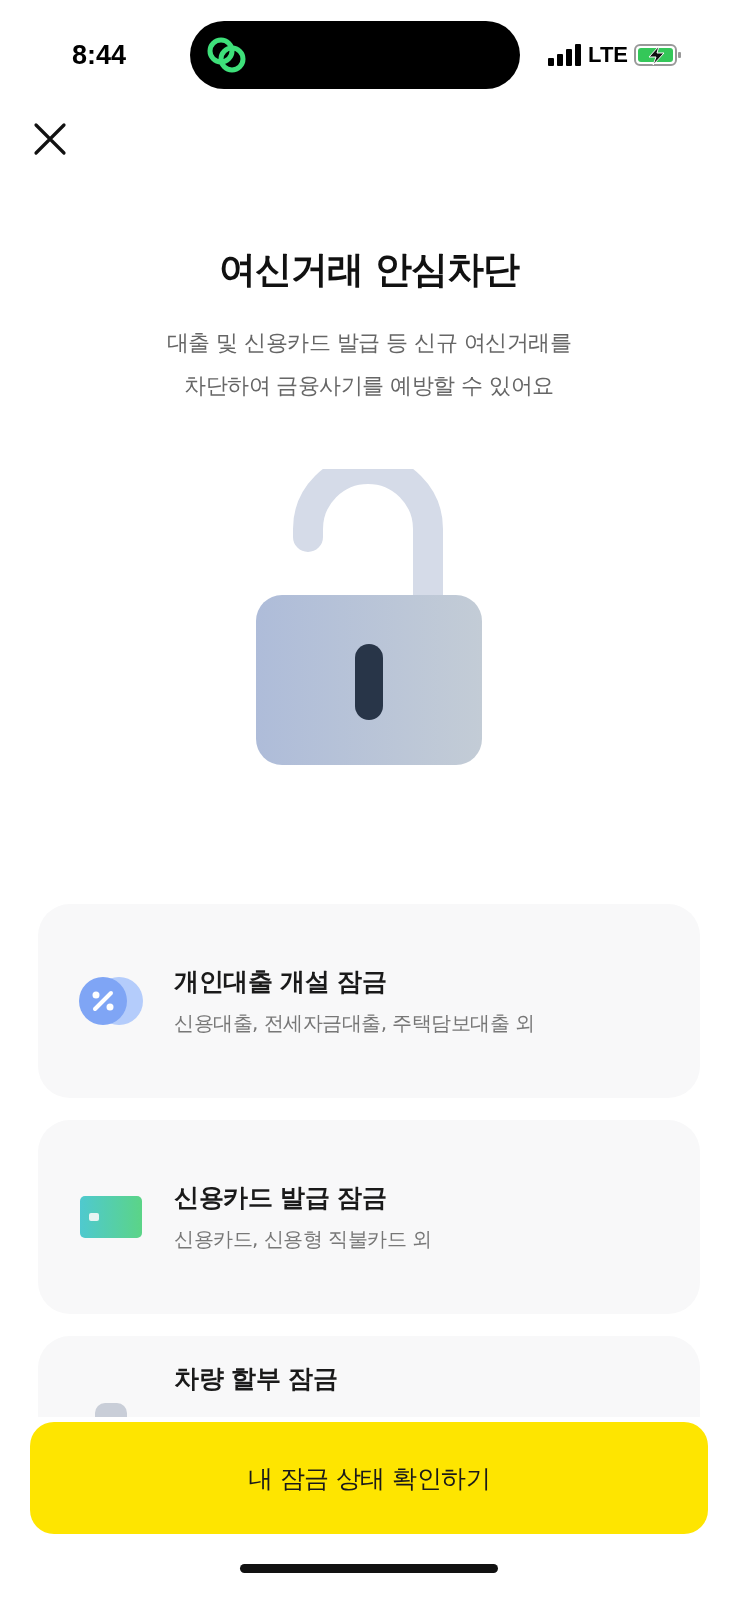  What do you see at coordinates (281, 1198) in the screenshot?
I see `option-title: 신용카드 발급 잠금` at bounding box center [281, 1198].